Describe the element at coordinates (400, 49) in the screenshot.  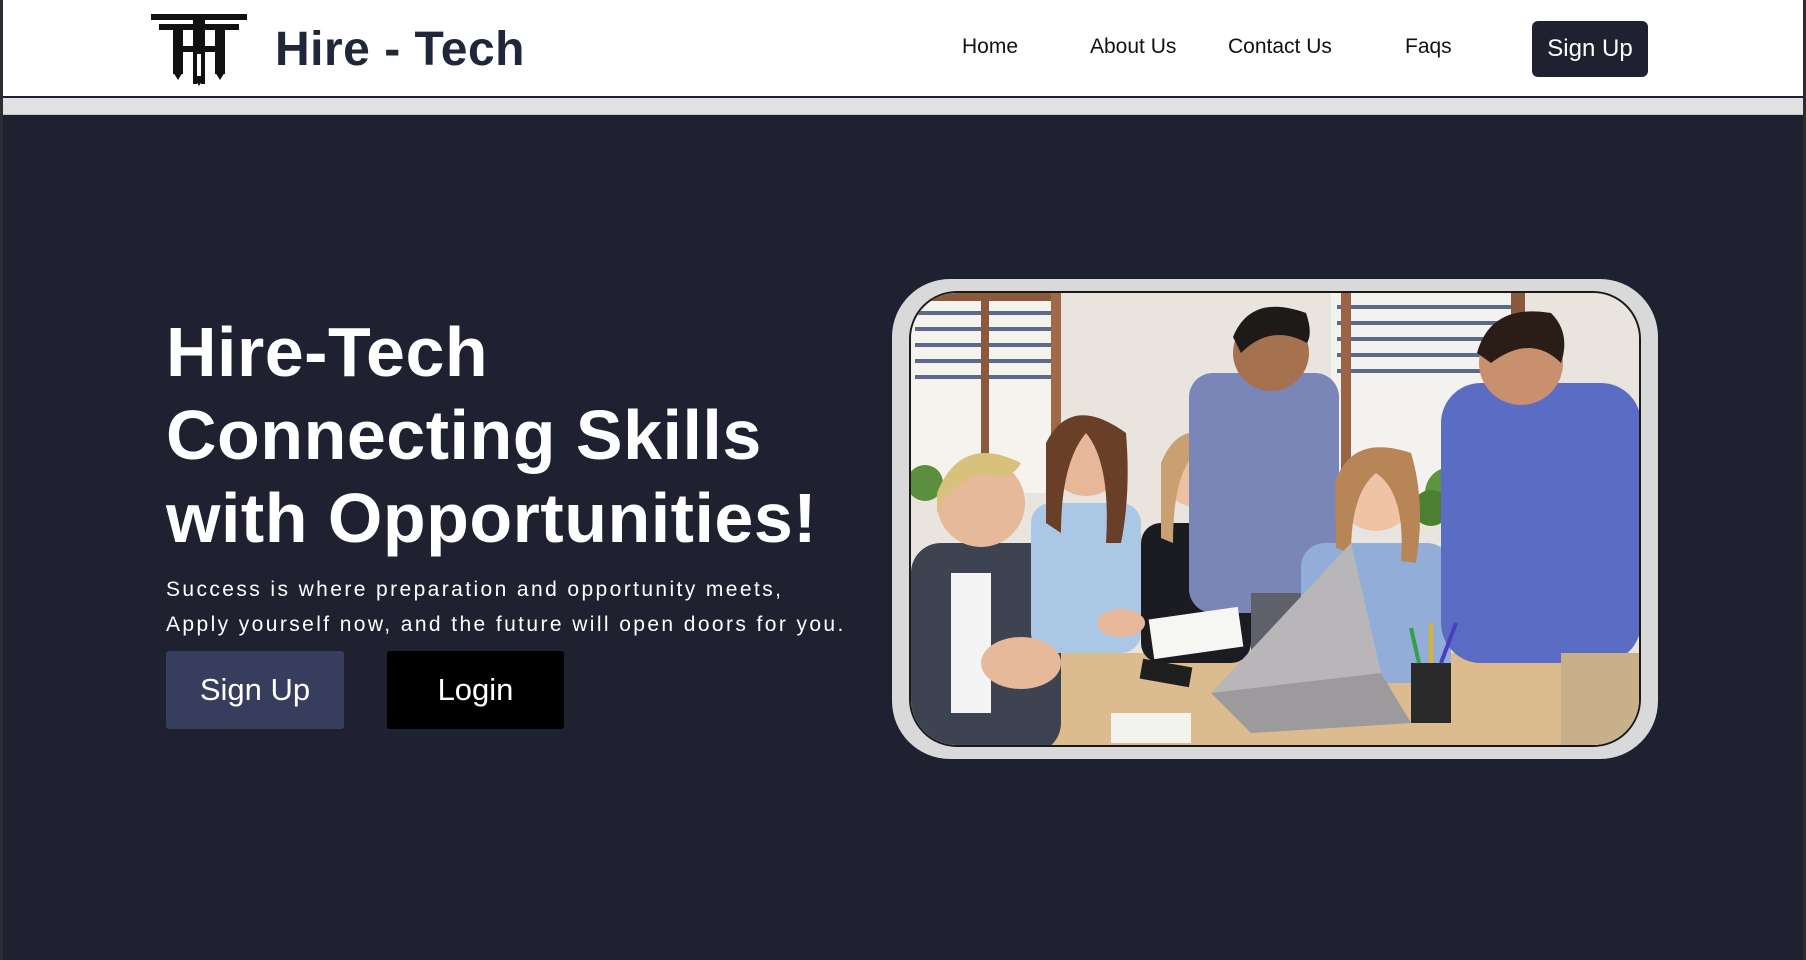
I see `brand-name: Hire - Tech` at that location.